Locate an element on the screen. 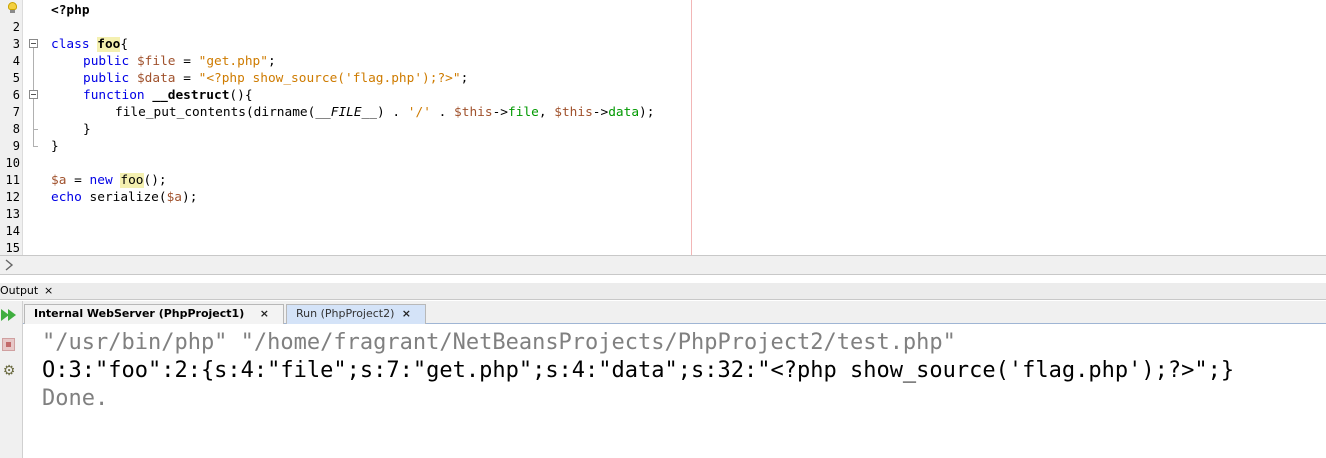 Image resolution: width=1326 pixels, height=458 pixels. output-title: Output is located at coordinates (19, 290).